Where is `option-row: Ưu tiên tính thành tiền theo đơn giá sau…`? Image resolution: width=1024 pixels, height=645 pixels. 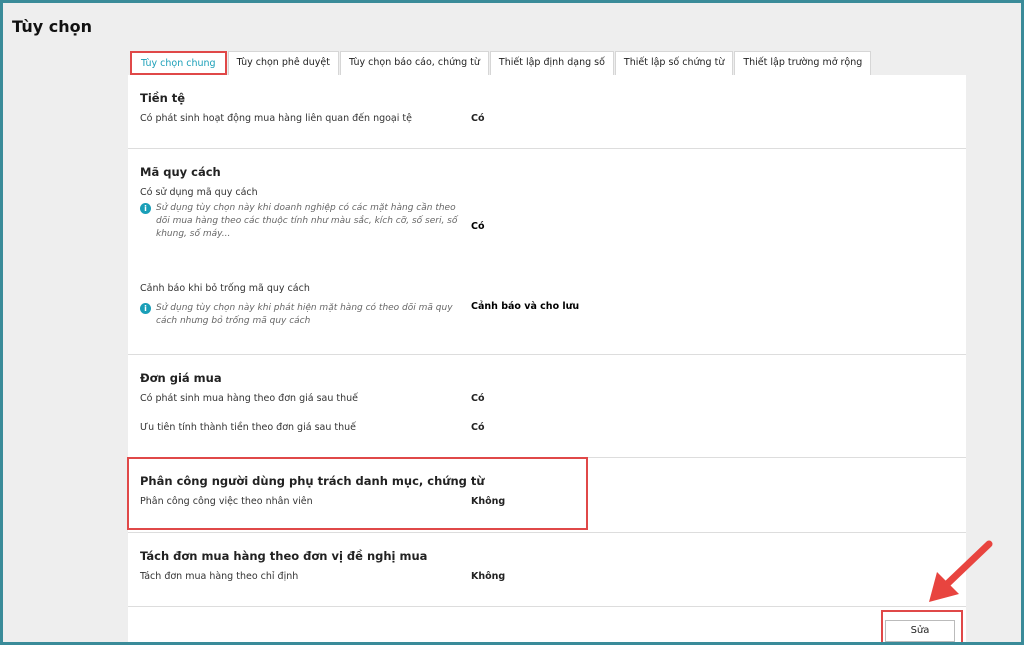 option-row: Ưu tiên tính thành tiền theo đơn giá sau… is located at coordinates (547, 436).